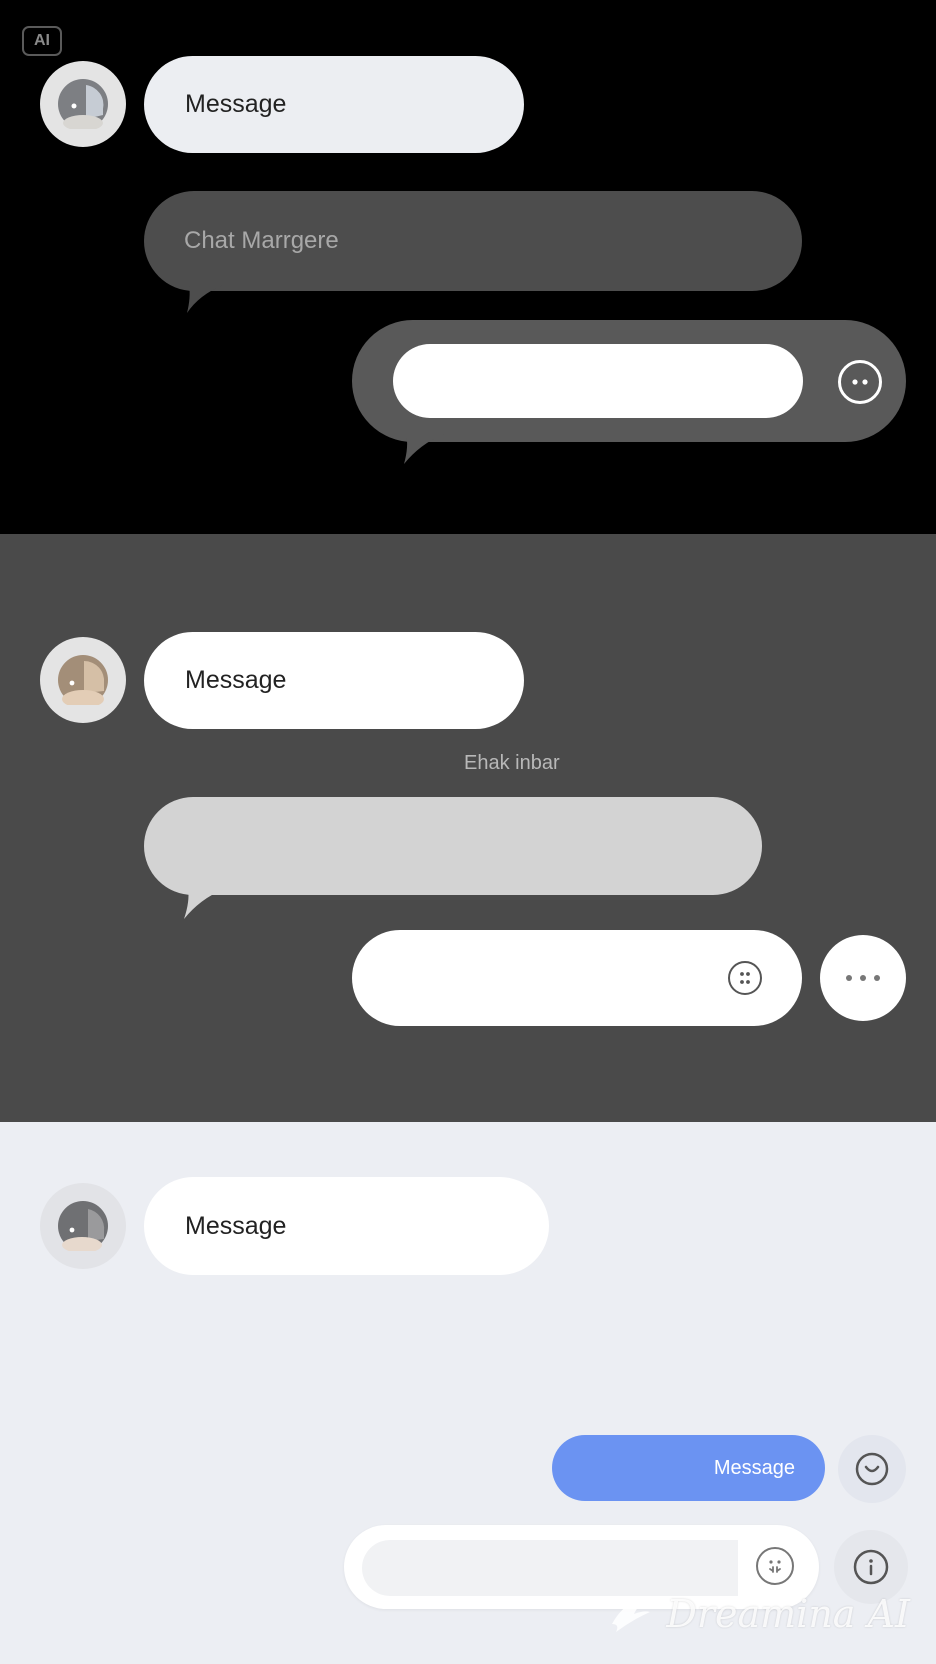 Image resolution: width=936 pixels, height=1664 pixels. I want to click on incoming-bubble-tail, so click(204, 904).